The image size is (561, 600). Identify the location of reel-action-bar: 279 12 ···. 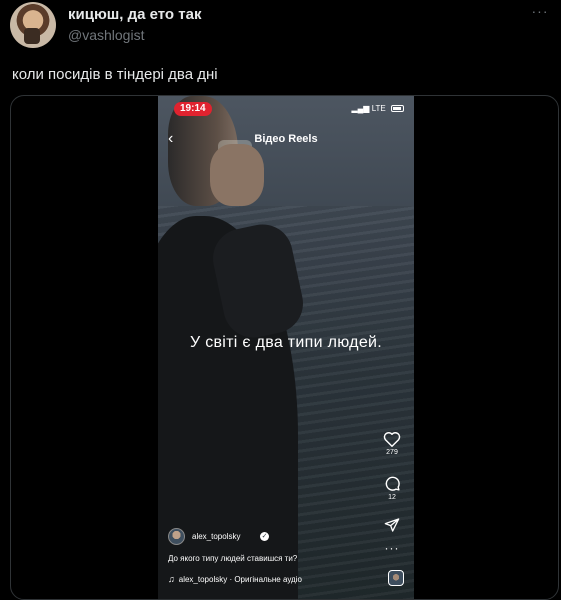
(392, 495).